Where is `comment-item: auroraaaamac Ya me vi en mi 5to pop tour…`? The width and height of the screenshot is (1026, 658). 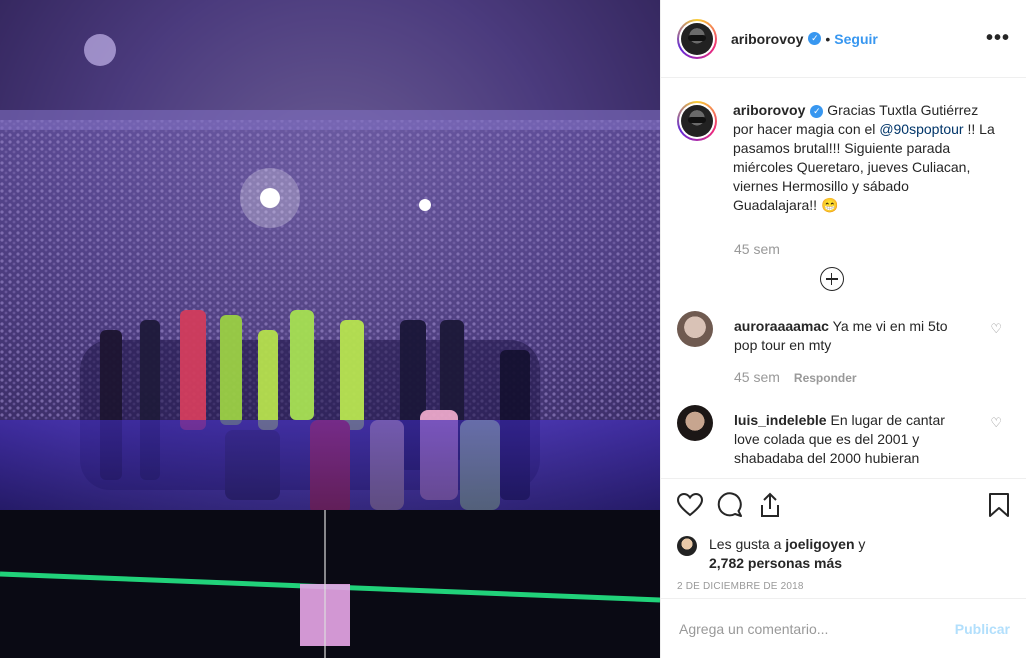
comment-item: auroraaaamac Ya me vi en mi 5to pop tour… is located at coordinates (843, 333).